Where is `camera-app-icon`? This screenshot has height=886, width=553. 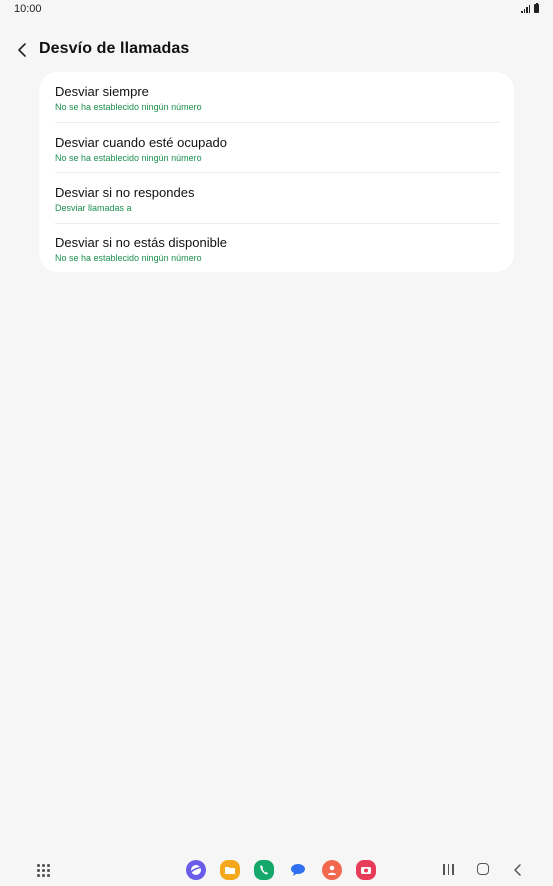
camera-app-icon is located at coordinates (366, 870).